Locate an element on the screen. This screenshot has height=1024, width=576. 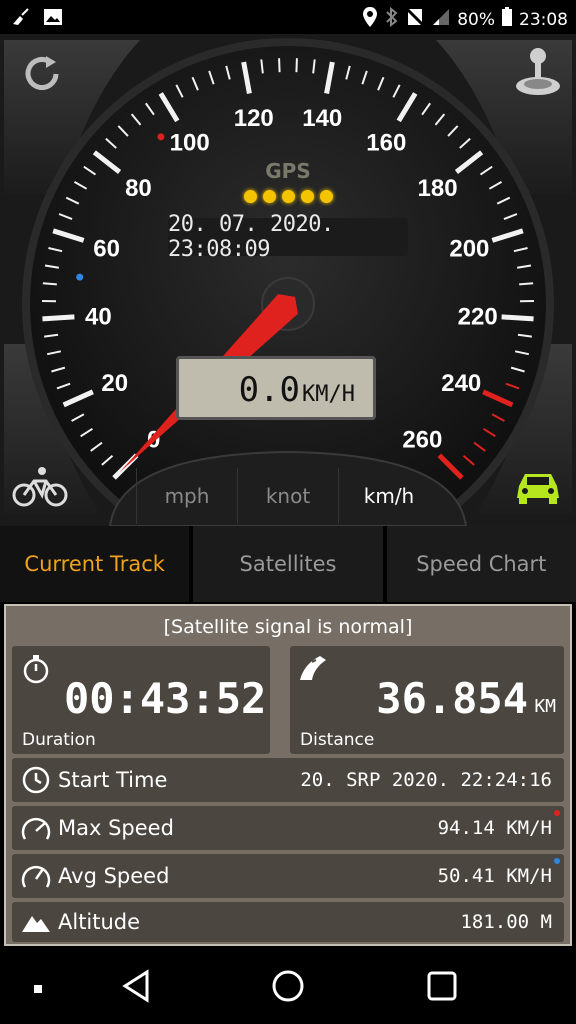
mountain-icon is located at coordinates (36, 922).